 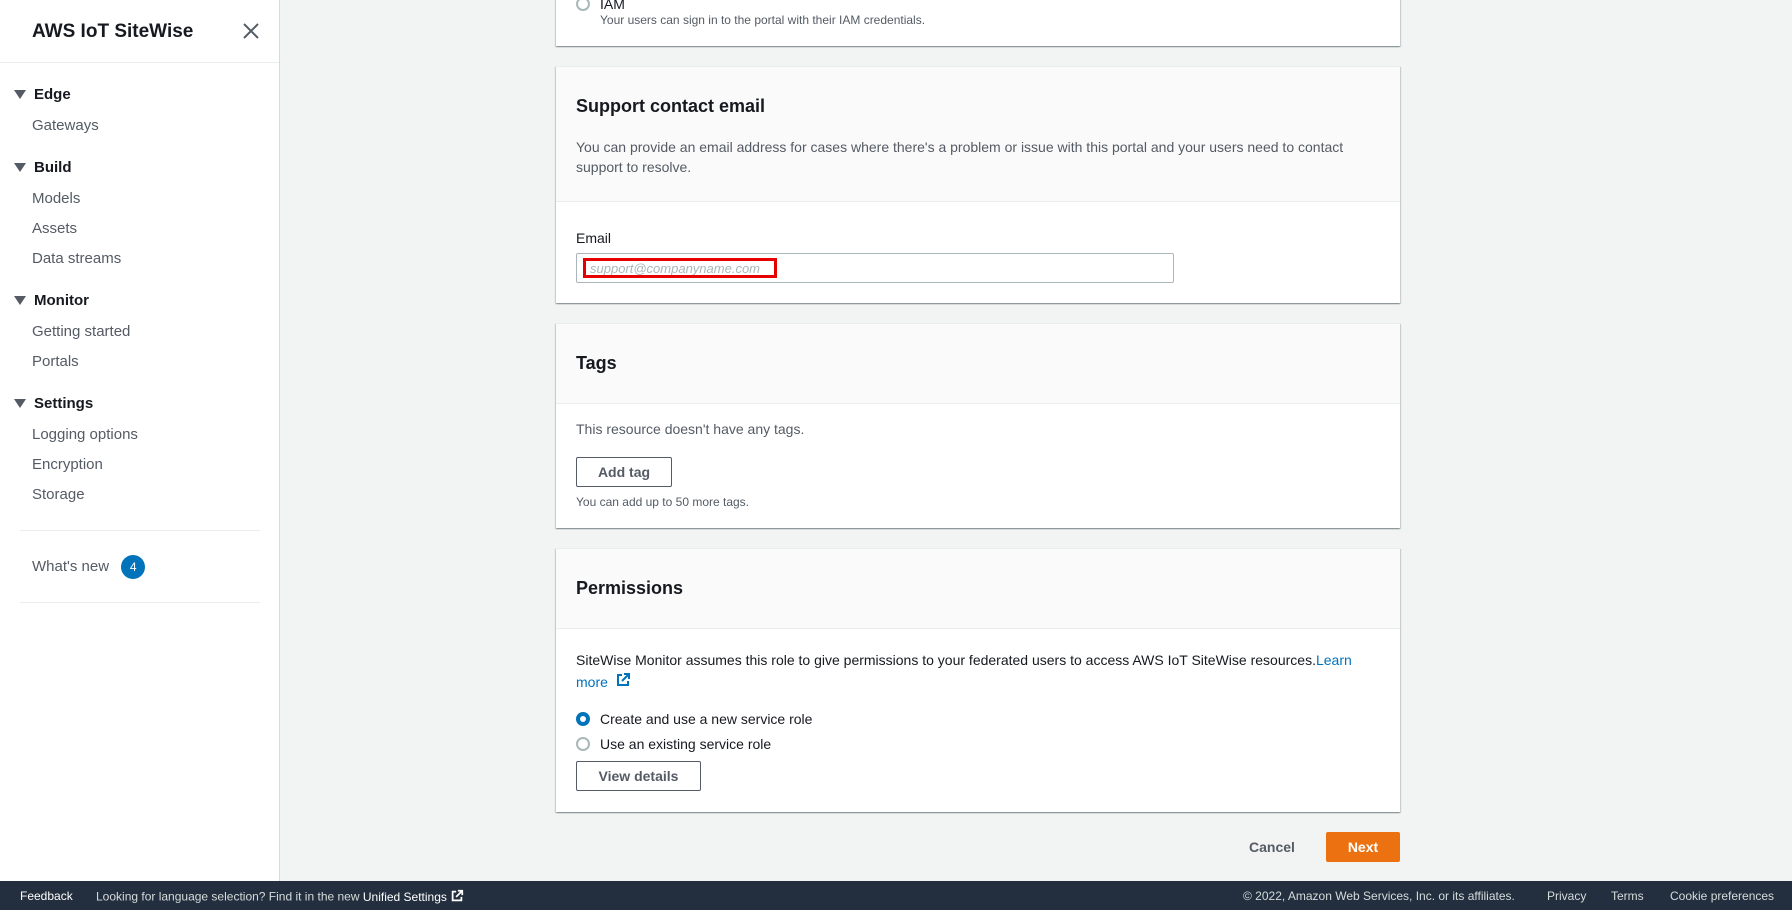 I want to click on radio-use-existing-role: Use an existing service role, so click(x=673, y=744).